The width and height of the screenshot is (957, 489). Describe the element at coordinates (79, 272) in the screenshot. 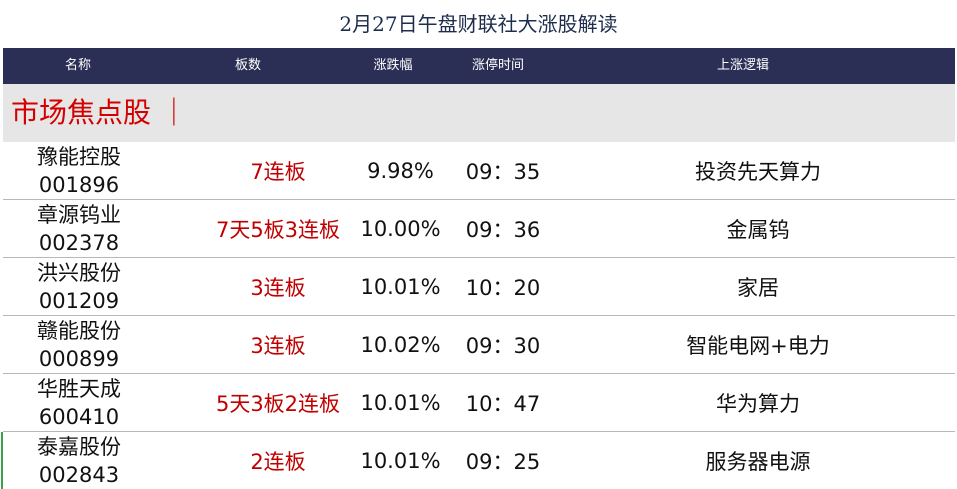

I see `stock-name: 洪兴股份` at that location.